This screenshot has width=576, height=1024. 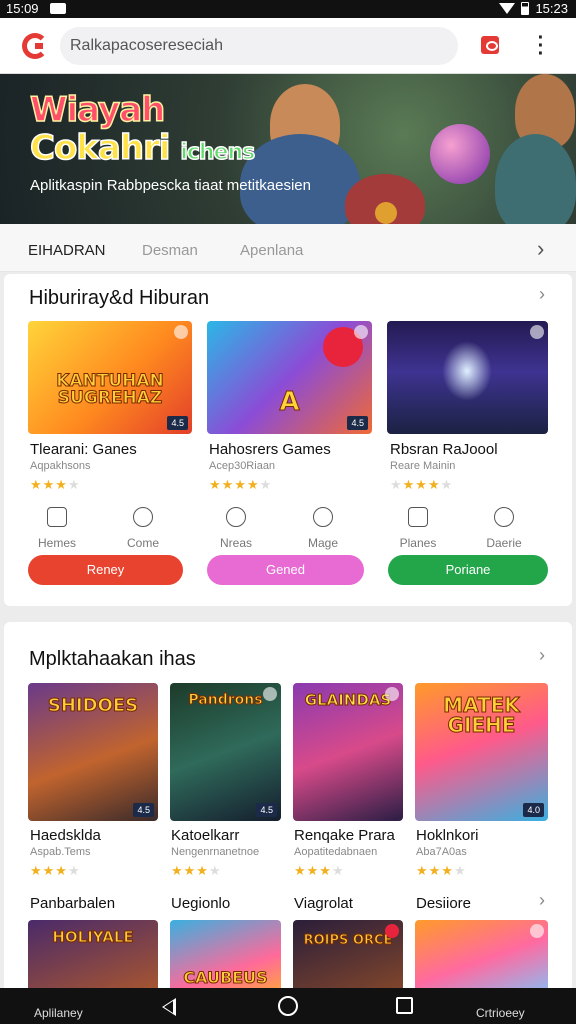 I want to click on nav-right-label: Crtrioeey, so click(x=500, y=1013).